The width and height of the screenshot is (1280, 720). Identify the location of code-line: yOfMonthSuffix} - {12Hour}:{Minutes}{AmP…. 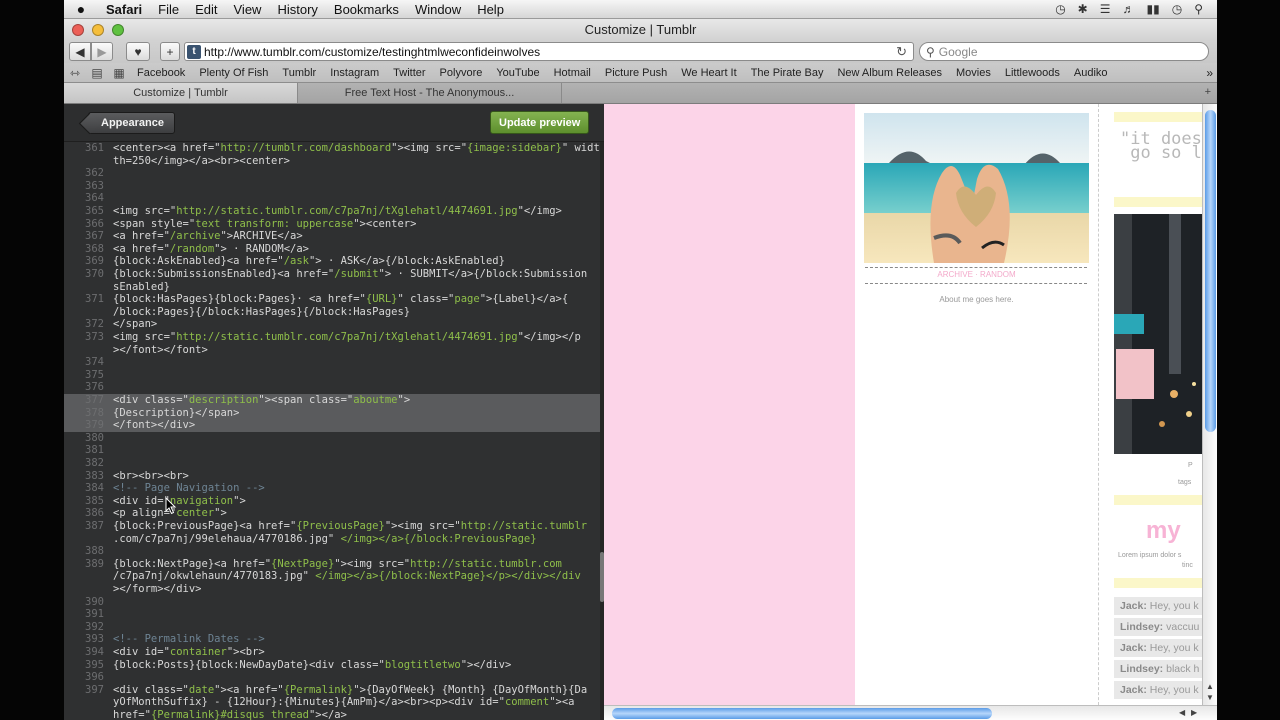
(332, 702).